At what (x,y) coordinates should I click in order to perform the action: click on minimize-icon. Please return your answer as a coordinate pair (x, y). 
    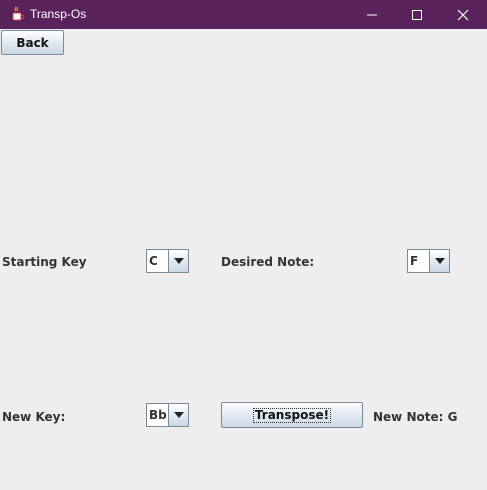
    Looking at the image, I should click on (371, 14).